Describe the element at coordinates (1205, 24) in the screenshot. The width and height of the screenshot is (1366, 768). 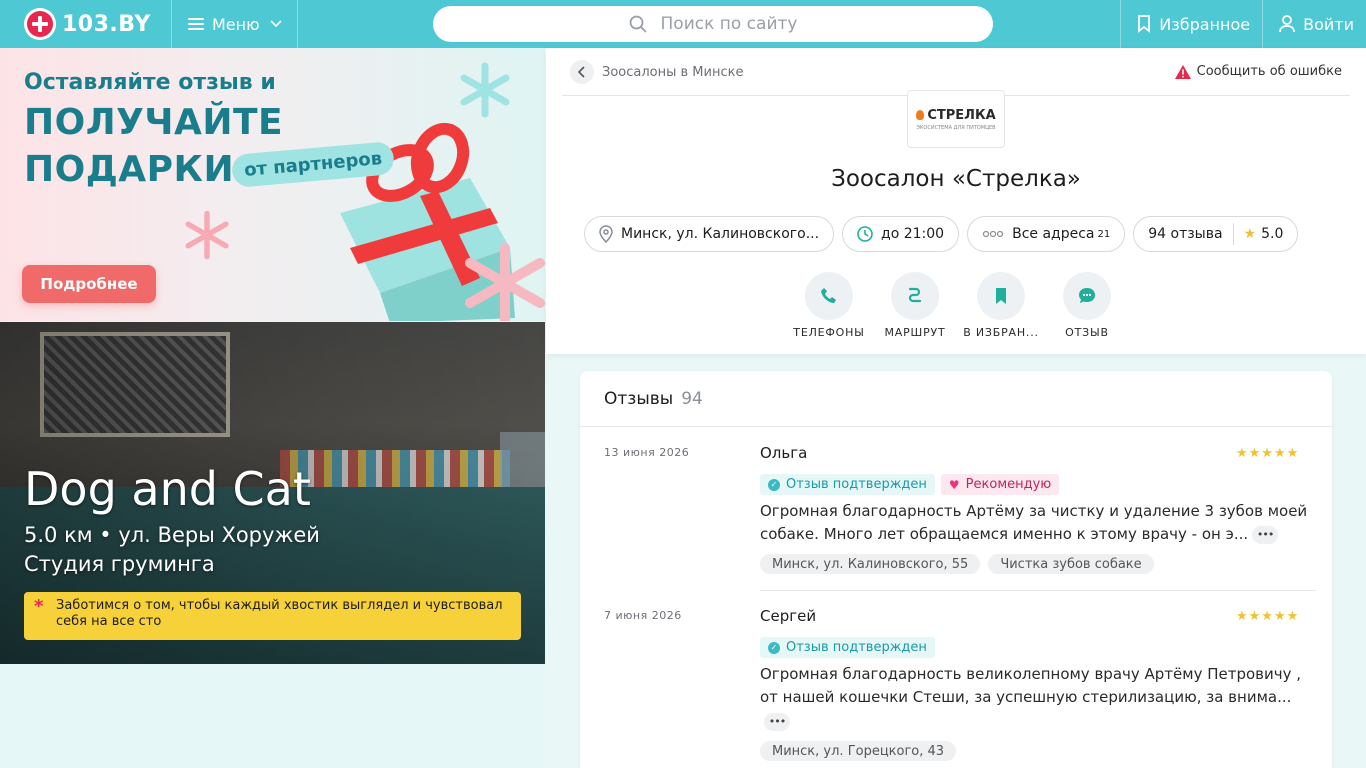
I see `favorites-label: Избранное` at that location.